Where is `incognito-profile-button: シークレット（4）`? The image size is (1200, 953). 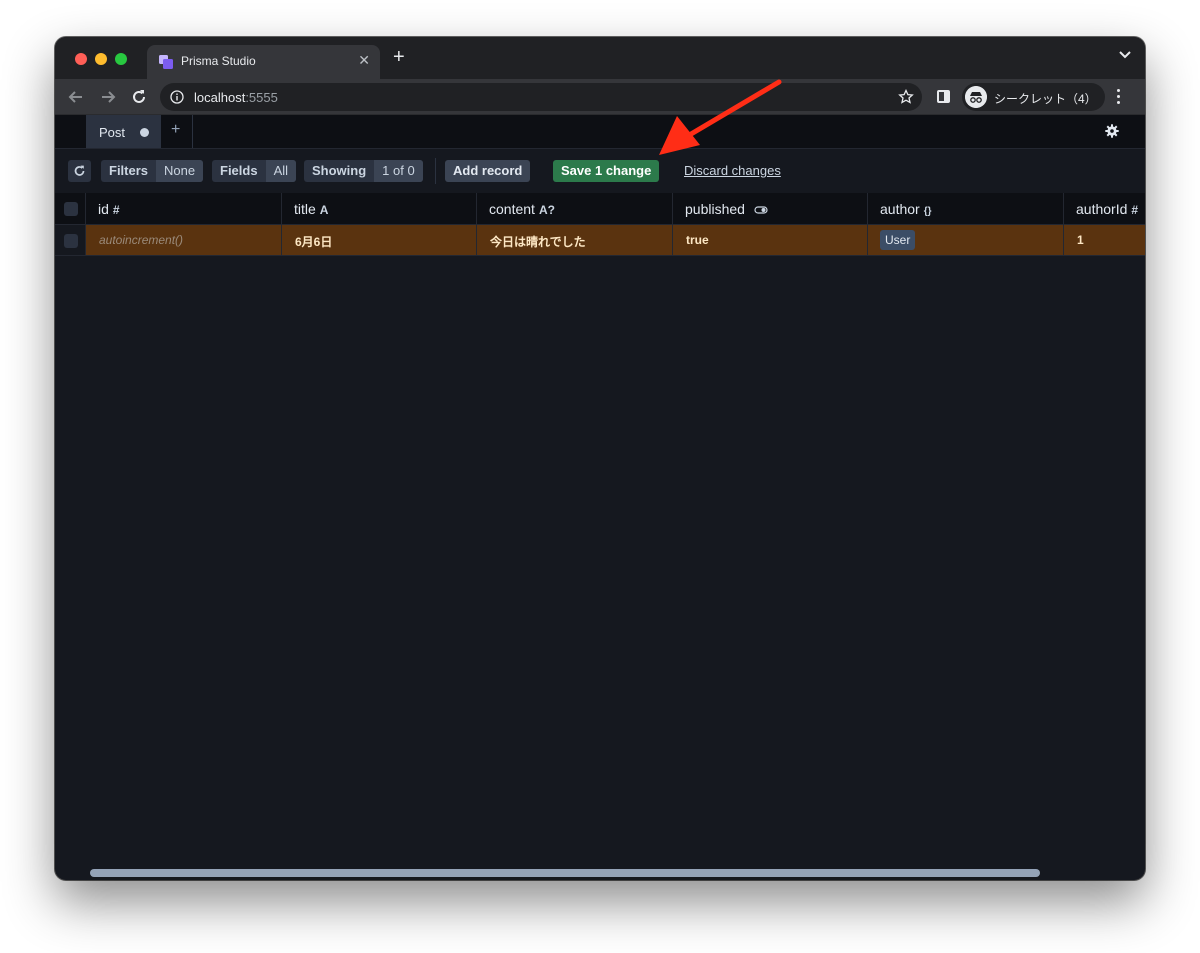 incognito-profile-button: シークレット（4） is located at coordinates (1033, 97).